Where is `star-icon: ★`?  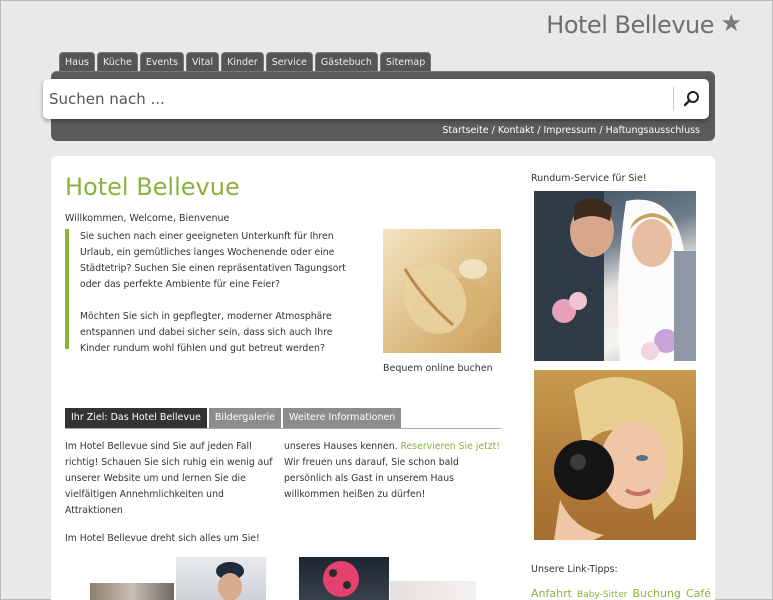 star-icon: ★ is located at coordinates (731, 23).